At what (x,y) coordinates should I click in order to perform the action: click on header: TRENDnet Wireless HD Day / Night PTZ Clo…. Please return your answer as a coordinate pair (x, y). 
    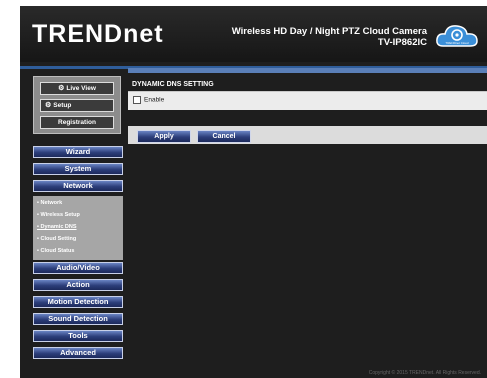
    Looking at the image, I should click on (253, 34).